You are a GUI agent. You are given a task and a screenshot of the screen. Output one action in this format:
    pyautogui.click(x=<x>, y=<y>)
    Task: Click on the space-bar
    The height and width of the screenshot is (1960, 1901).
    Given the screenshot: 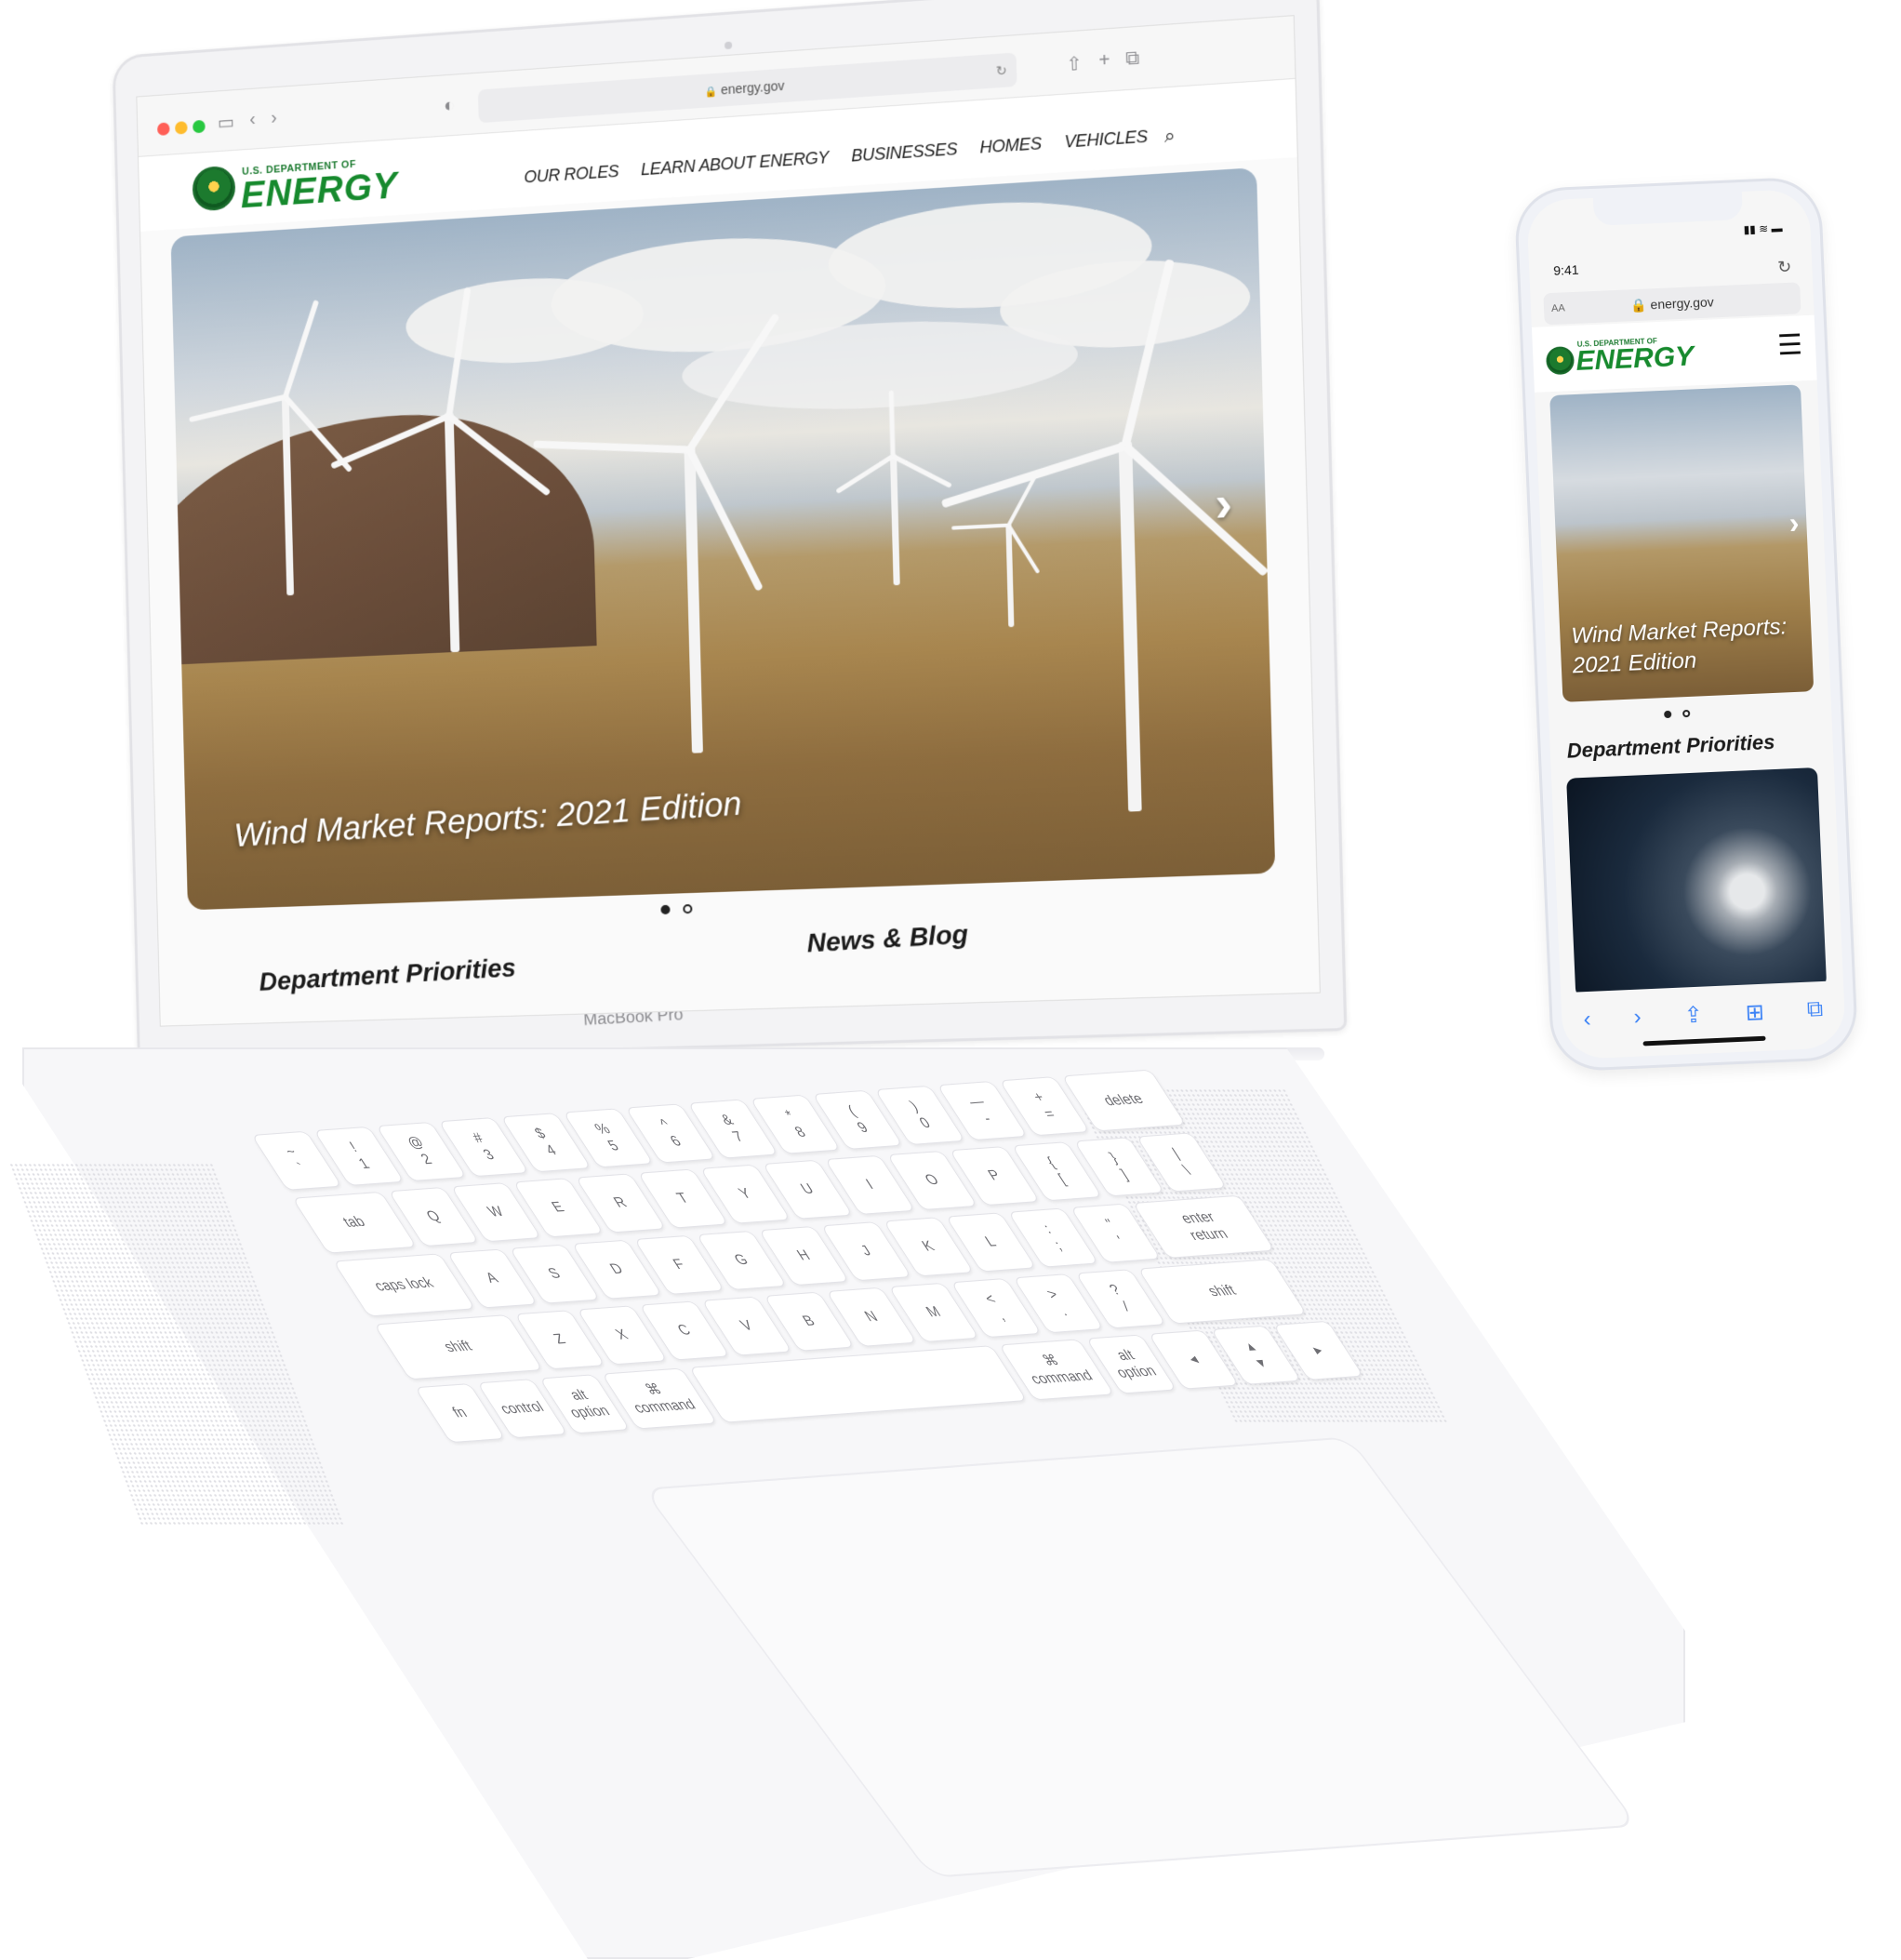 What is the action you would take?
    pyautogui.click(x=858, y=1384)
    